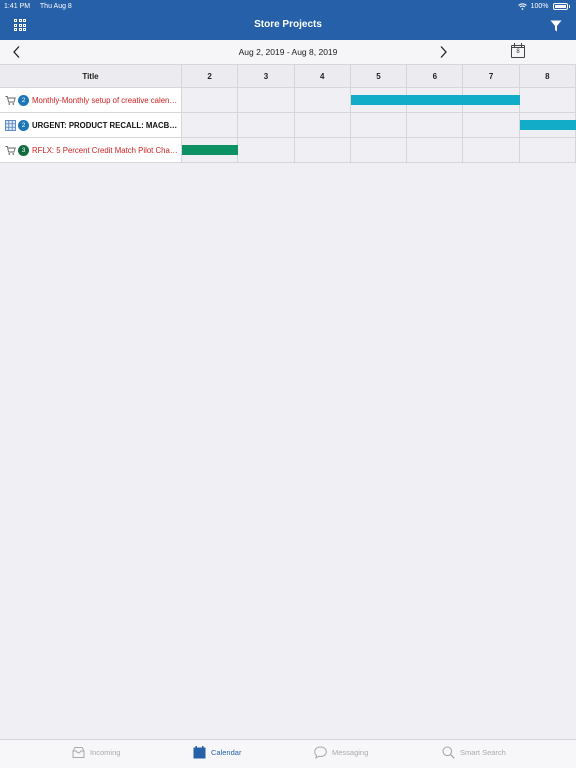 The width and height of the screenshot is (576, 768). What do you see at coordinates (226, 752) in the screenshot?
I see `tab-label: Calendar` at bounding box center [226, 752].